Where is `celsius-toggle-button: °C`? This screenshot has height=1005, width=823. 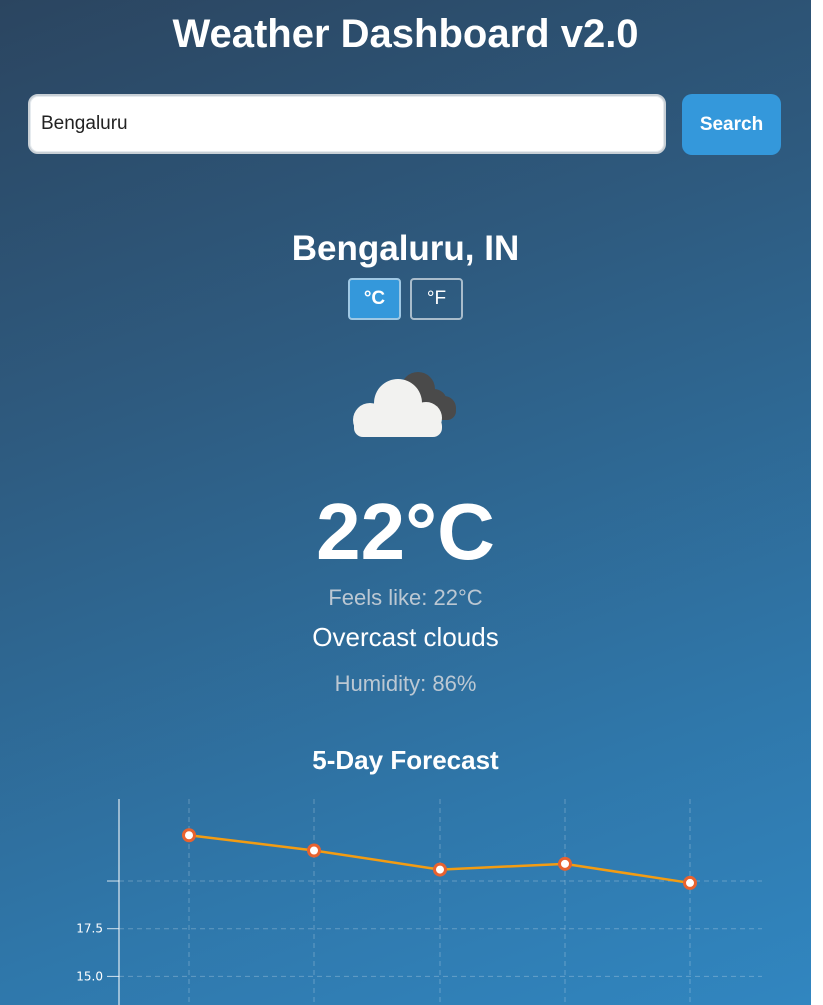
celsius-toggle-button: °C is located at coordinates (374, 299).